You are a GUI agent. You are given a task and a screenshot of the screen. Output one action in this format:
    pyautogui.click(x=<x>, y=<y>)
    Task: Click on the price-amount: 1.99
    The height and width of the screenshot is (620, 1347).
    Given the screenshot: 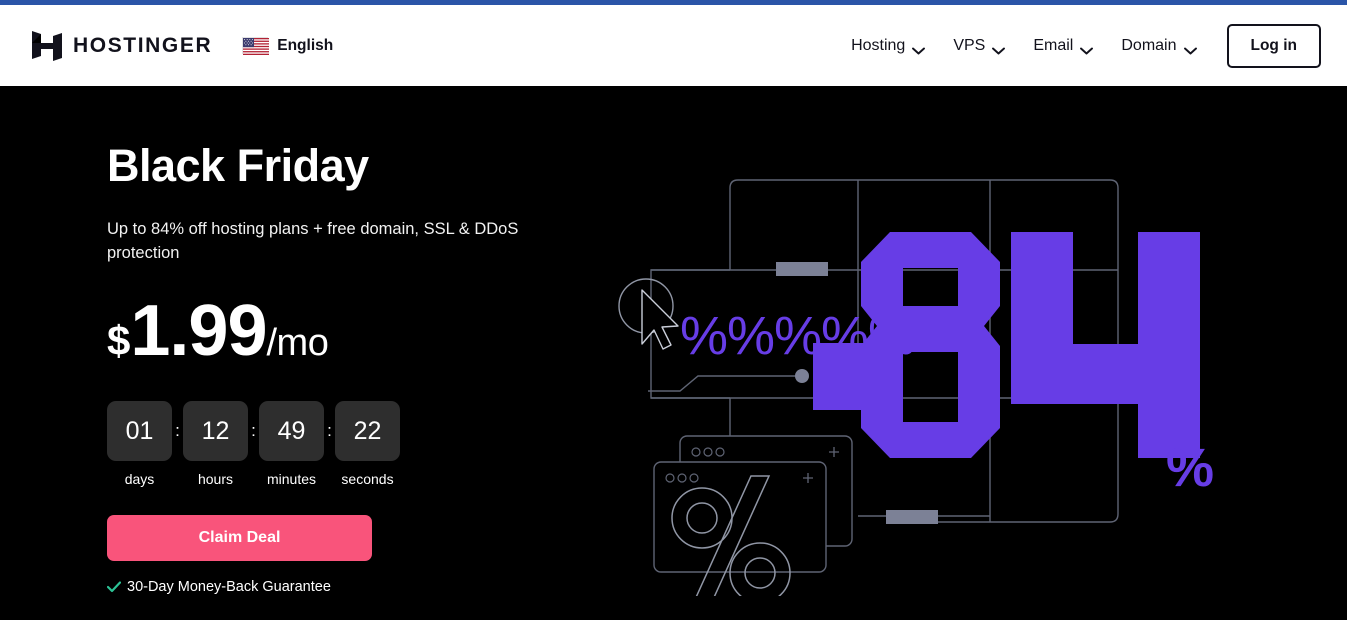 What is the action you would take?
    pyautogui.click(x=198, y=331)
    